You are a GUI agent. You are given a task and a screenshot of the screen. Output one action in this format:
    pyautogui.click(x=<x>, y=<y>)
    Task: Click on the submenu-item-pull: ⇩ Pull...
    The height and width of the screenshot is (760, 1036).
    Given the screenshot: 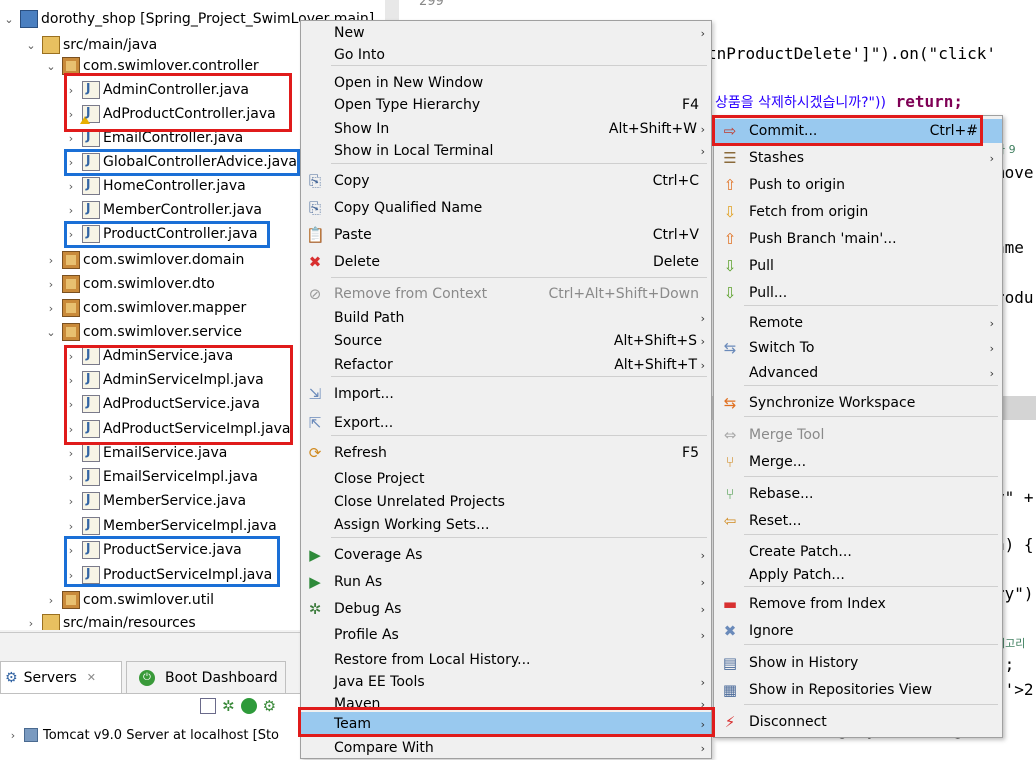 What is the action you would take?
    pyautogui.click(x=858, y=293)
    